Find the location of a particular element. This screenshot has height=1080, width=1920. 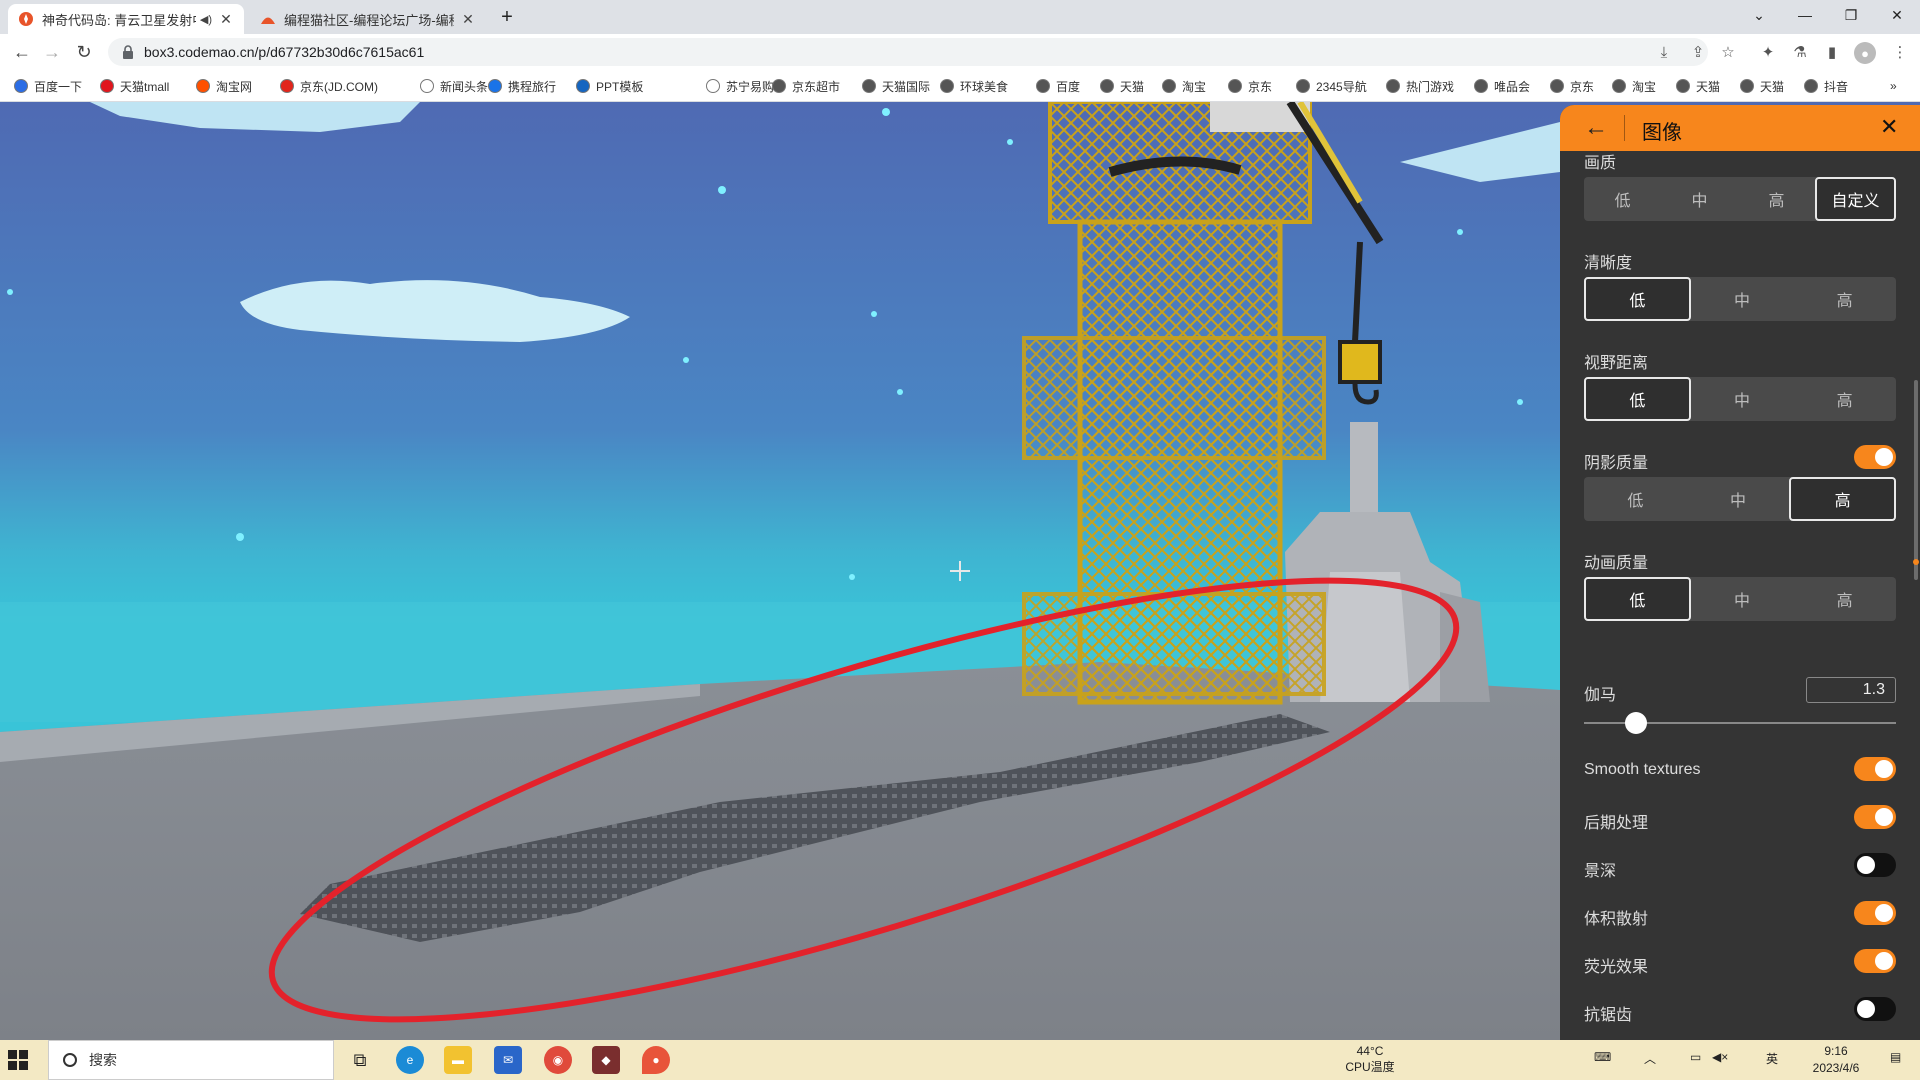

back-icon: ← is located at coordinates (22, 52).